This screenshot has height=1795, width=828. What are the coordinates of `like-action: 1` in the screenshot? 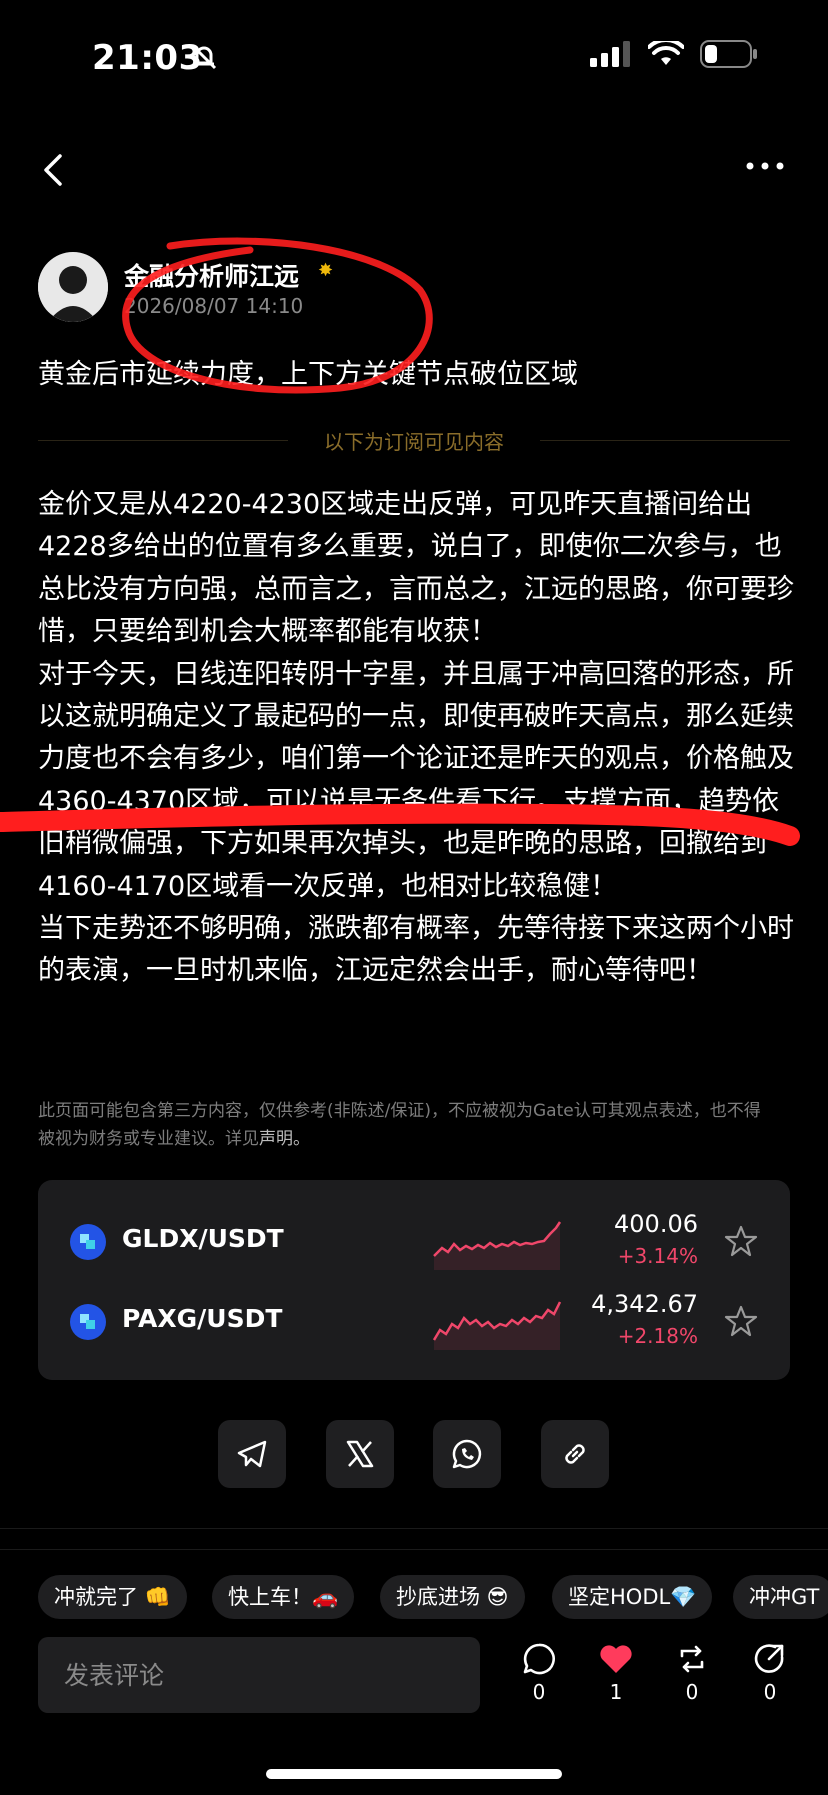 It's located at (616, 1673).